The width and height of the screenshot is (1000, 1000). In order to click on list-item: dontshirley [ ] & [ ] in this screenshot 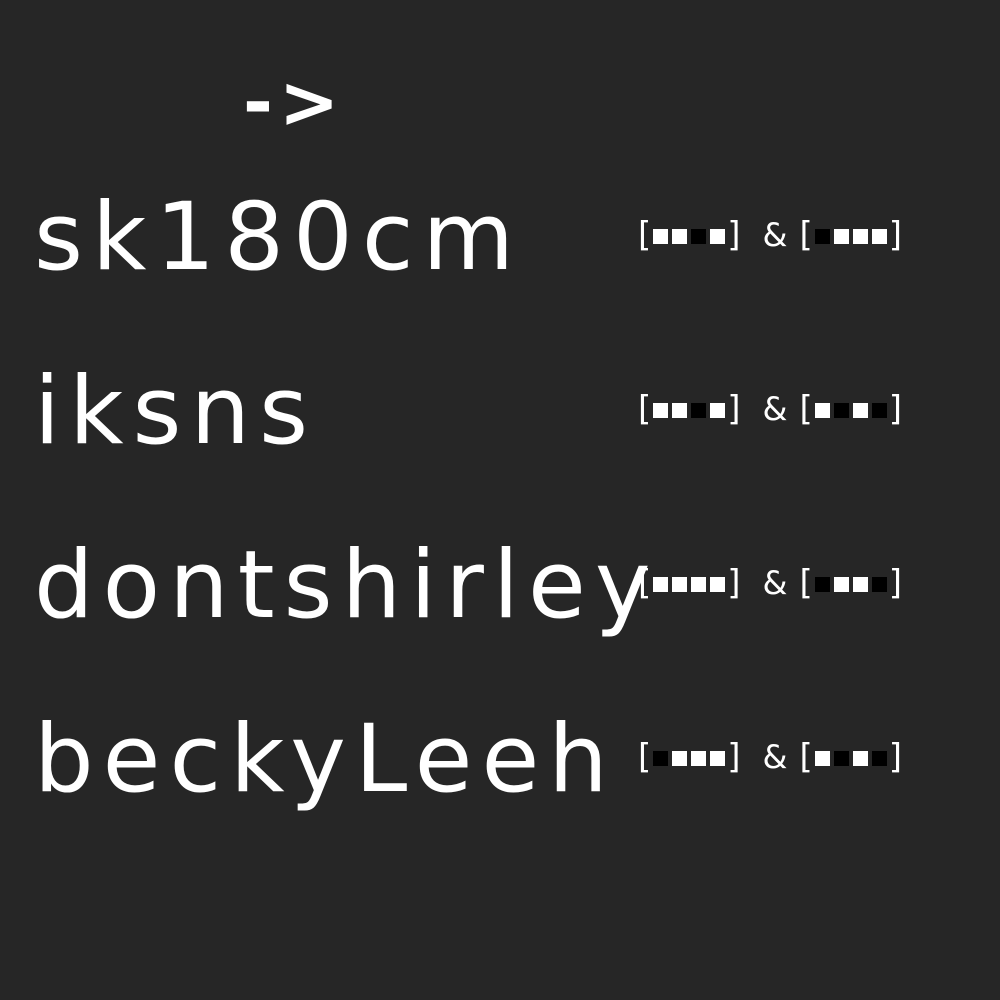, I will do `click(500, 601)`.